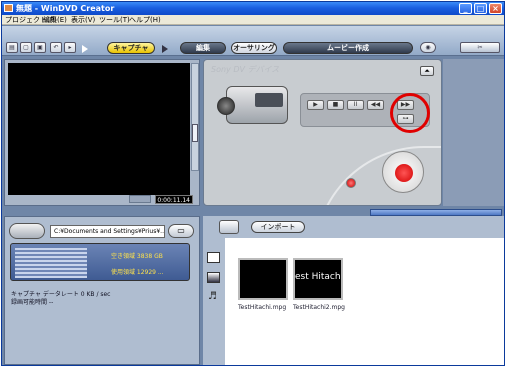  Describe the element at coordinates (12, 47) in the screenshot. I see `new-project-icon: ▤` at that location.